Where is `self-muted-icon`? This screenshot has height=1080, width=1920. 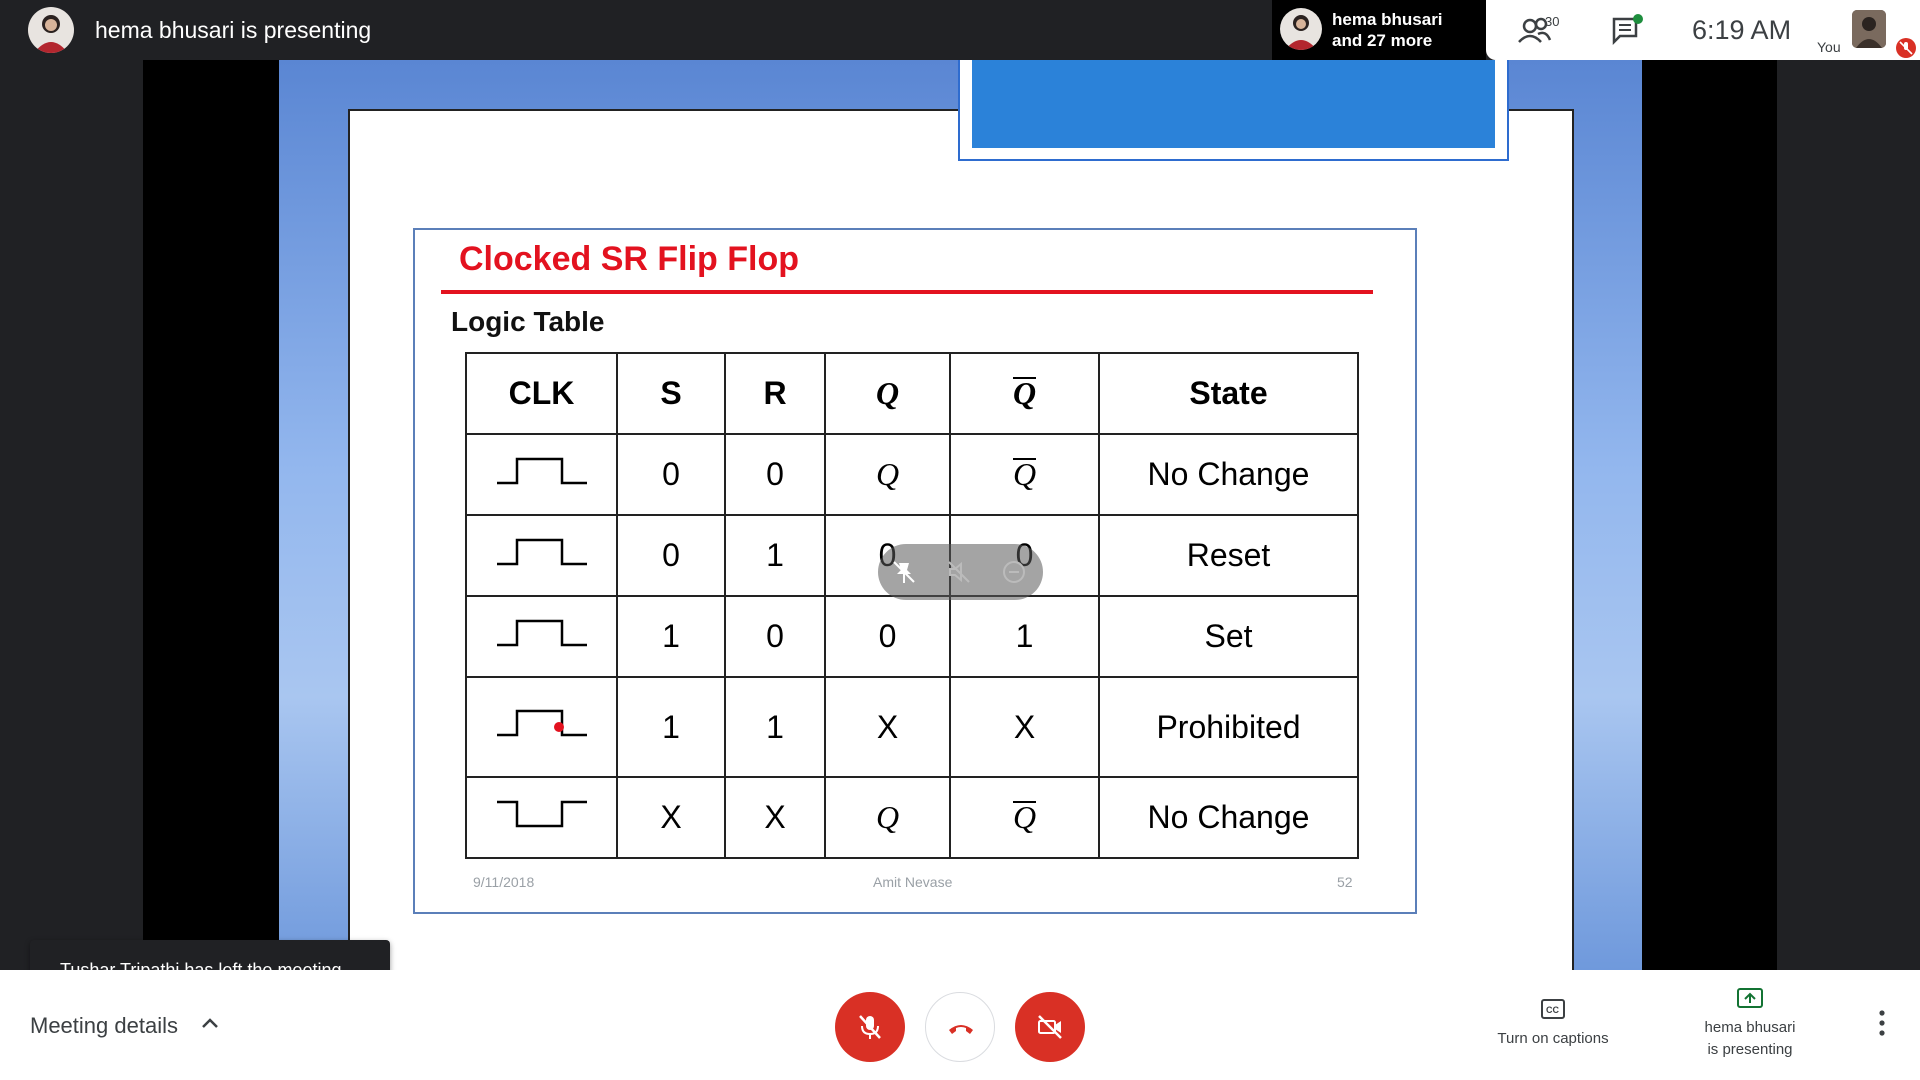 self-muted-icon is located at coordinates (1906, 48).